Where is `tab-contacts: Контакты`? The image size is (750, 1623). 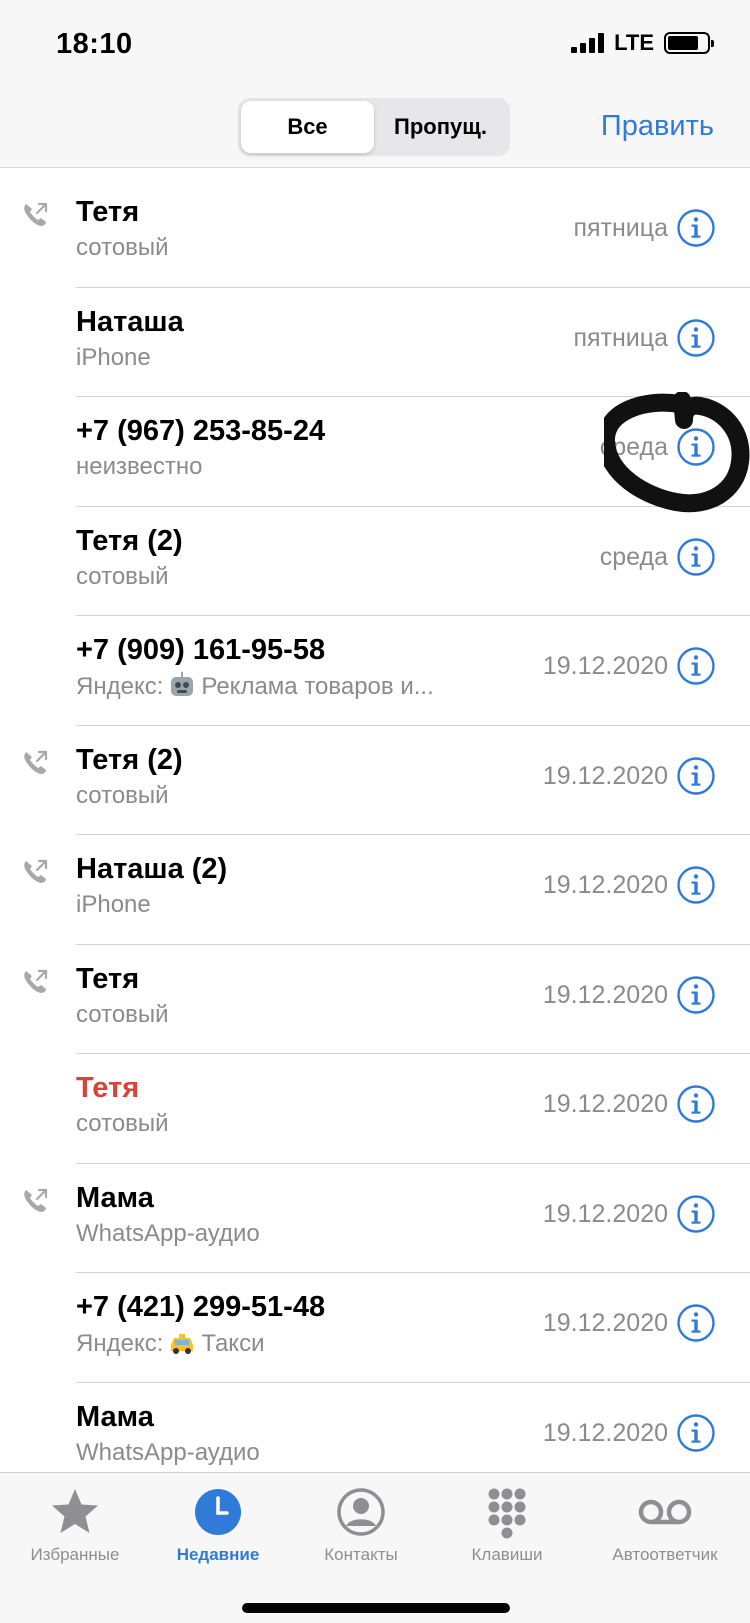 tab-contacts: Контакты is located at coordinates (361, 1525).